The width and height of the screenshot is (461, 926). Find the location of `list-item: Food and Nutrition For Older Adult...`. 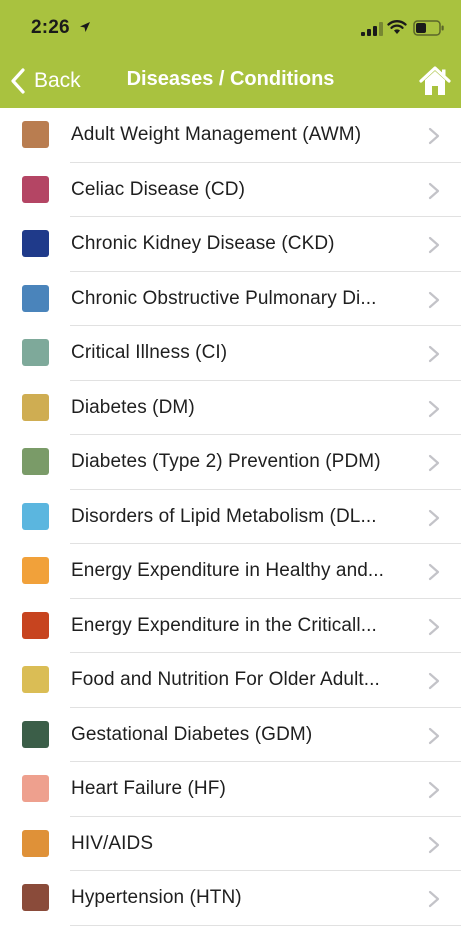

list-item: Food and Nutrition For Older Adult... is located at coordinates (230, 680).